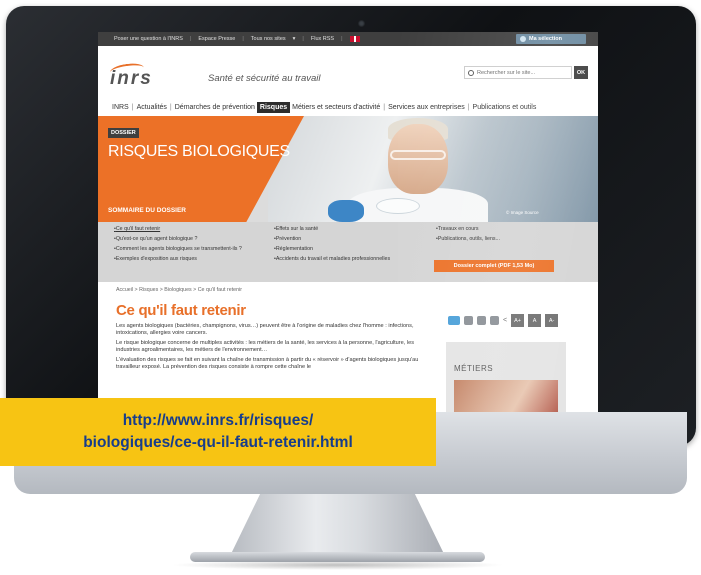 This screenshot has height=575, width=701. I want to click on url-line-1: http://www.inrs.fr/risques/, so click(218, 421).